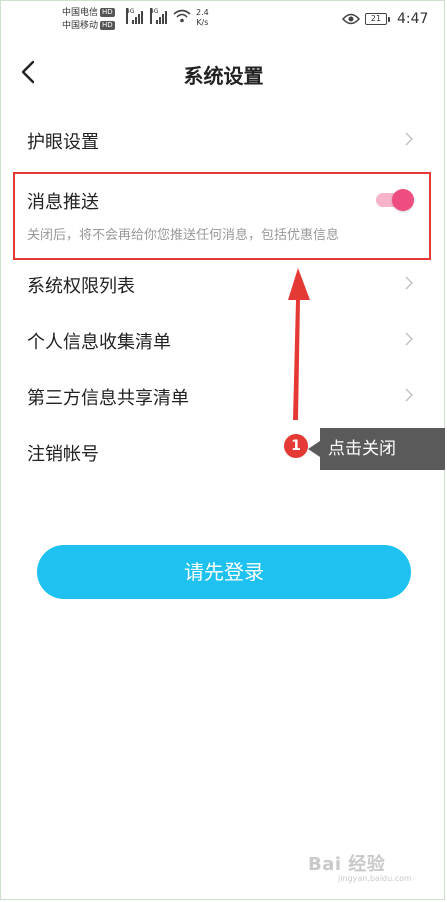  What do you see at coordinates (314, 449) in the screenshot?
I see `tooltip-pointer` at bounding box center [314, 449].